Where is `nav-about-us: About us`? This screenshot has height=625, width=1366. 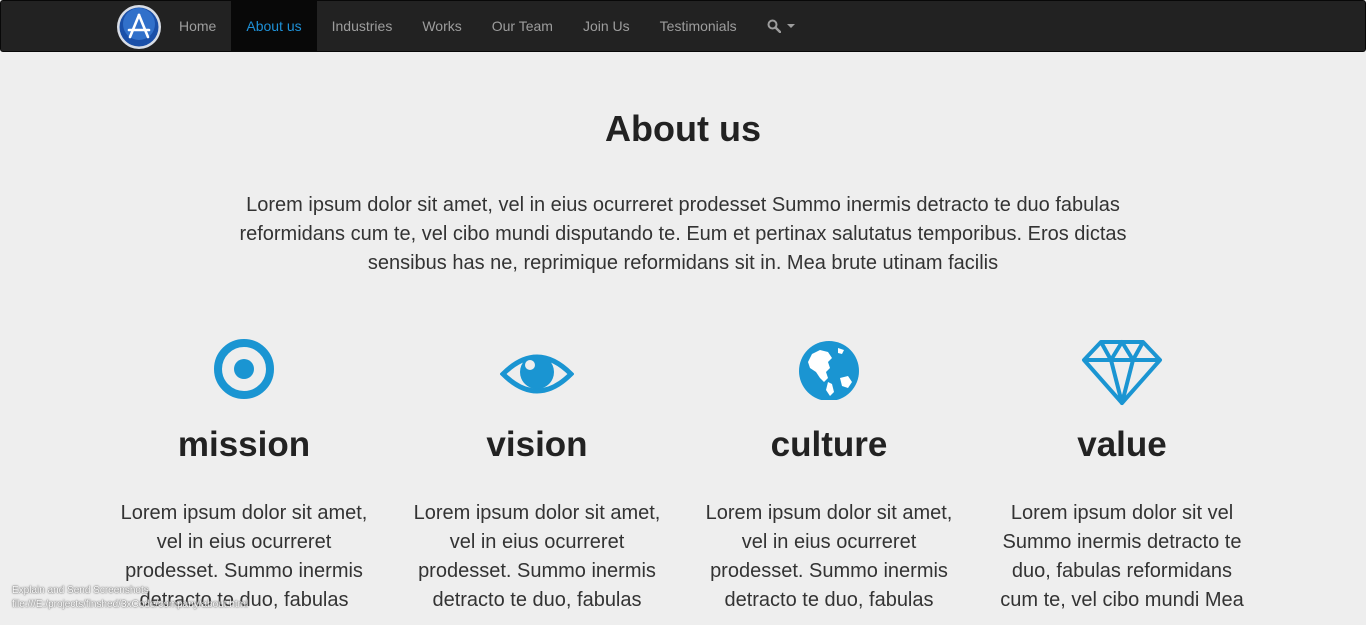 nav-about-us: About us is located at coordinates (274, 26).